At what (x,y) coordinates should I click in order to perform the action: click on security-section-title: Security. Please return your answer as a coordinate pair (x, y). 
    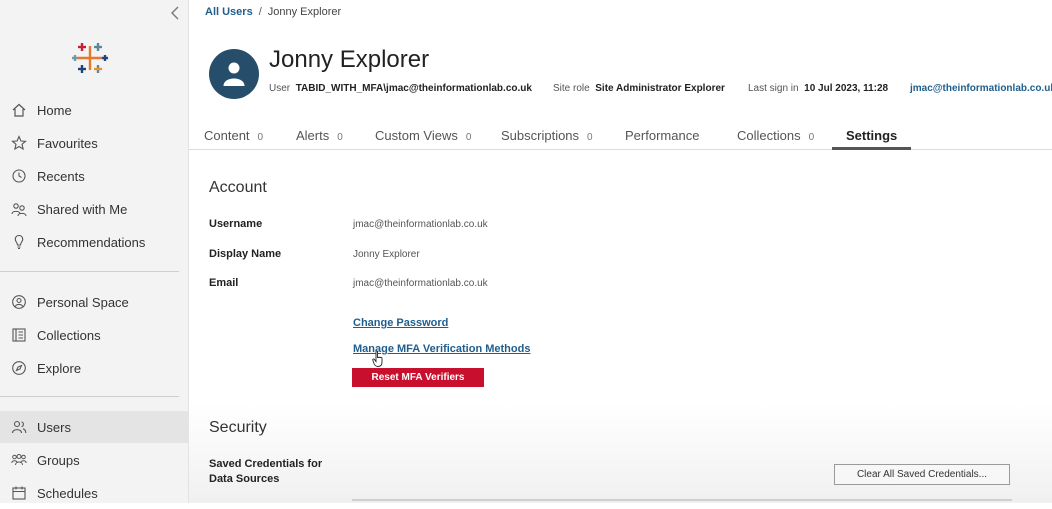
    Looking at the image, I should click on (238, 427).